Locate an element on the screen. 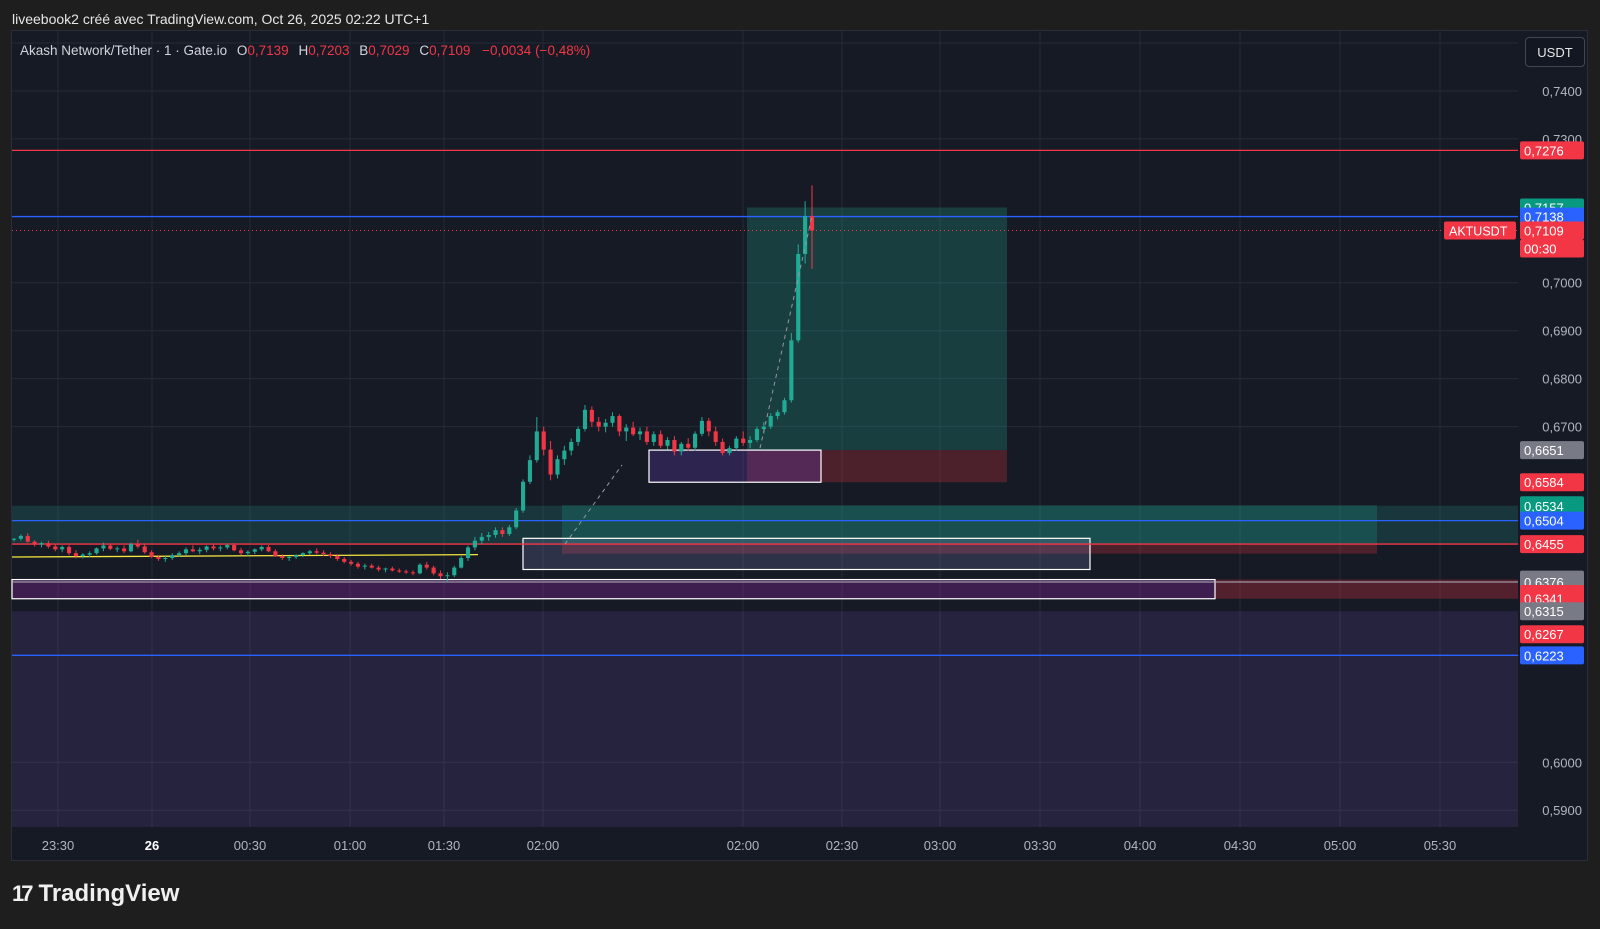 The width and height of the screenshot is (1600, 929). tradingview-logo-icon: 17 is located at coordinates (23, 893).